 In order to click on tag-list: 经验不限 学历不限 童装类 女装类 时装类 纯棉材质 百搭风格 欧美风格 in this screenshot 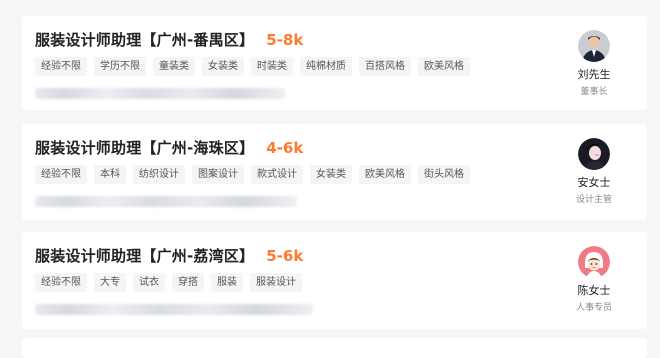, I will do `click(252, 66)`.